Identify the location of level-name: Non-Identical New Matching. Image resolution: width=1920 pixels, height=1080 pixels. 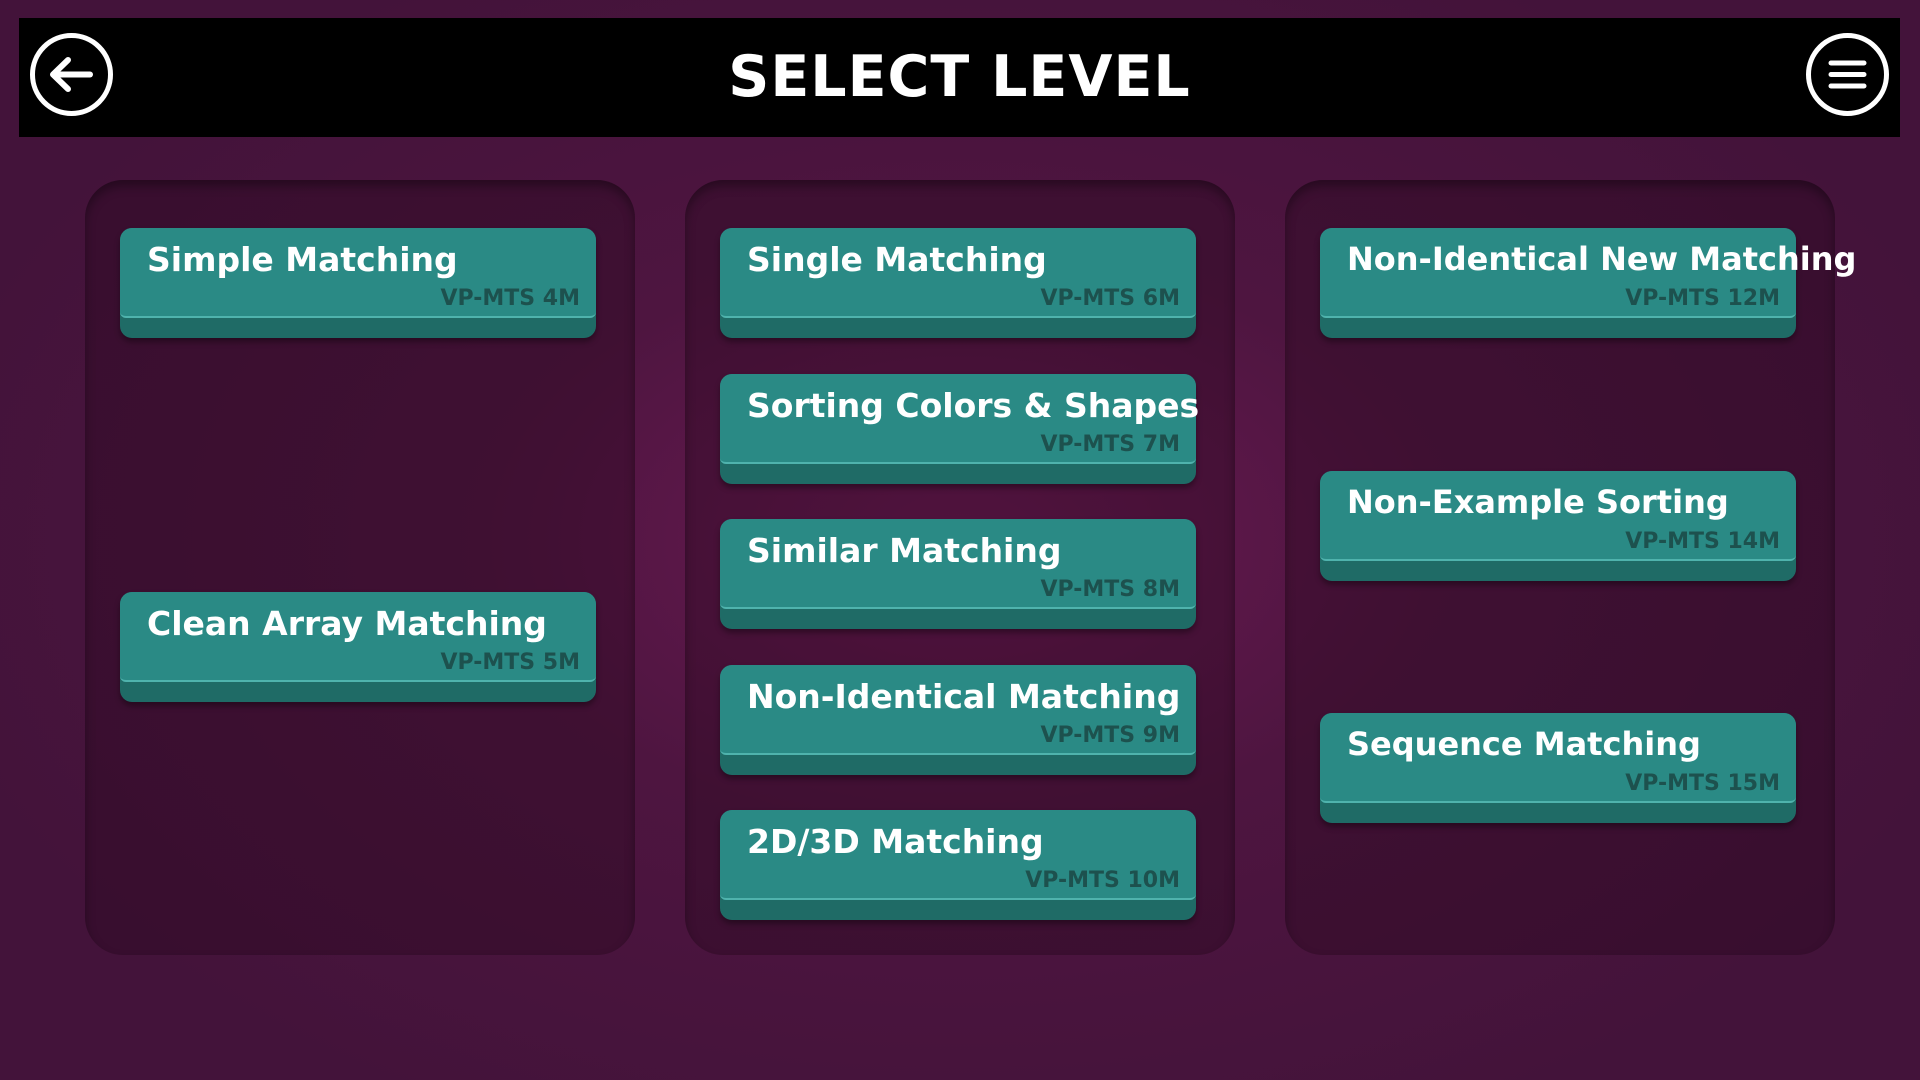
(1602, 259).